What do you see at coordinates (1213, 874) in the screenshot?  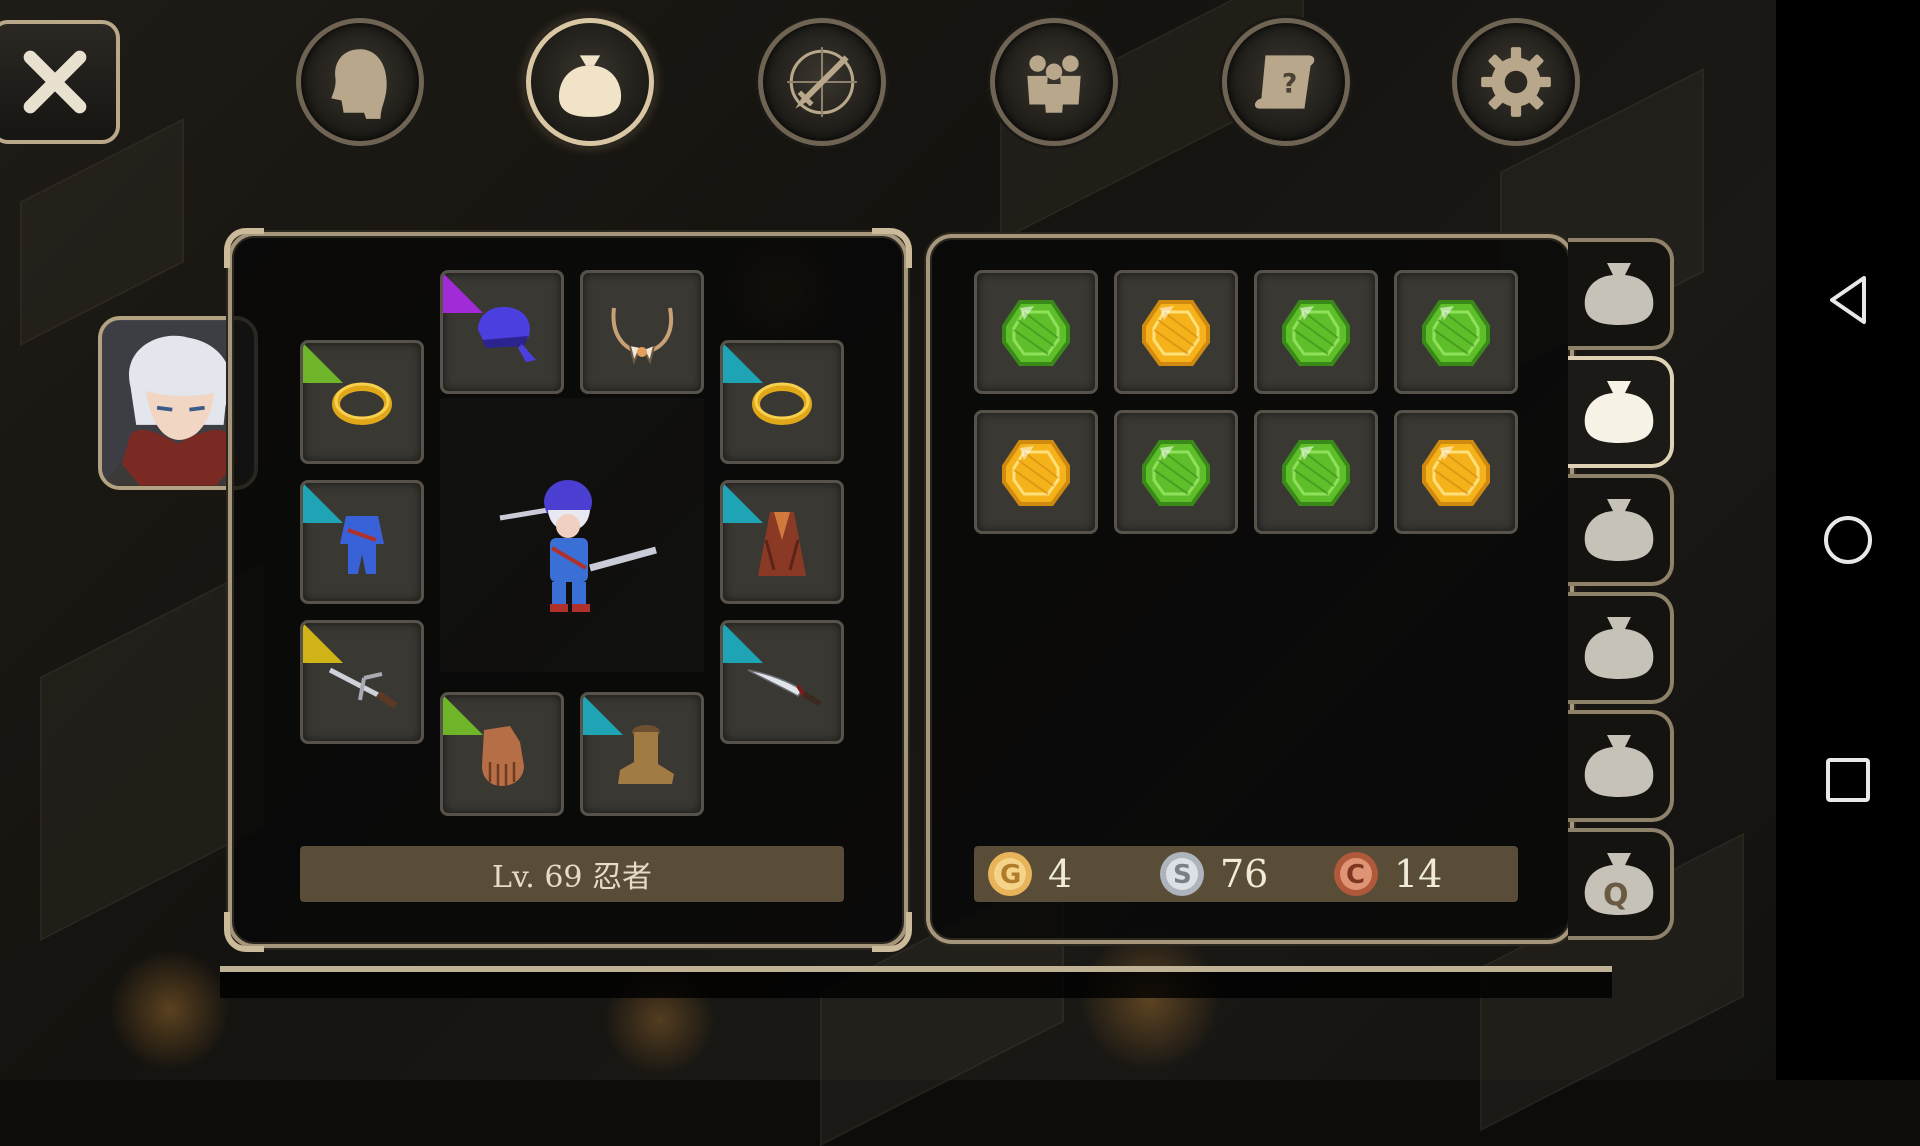 I see `silver-currency: S 76` at bounding box center [1213, 874].